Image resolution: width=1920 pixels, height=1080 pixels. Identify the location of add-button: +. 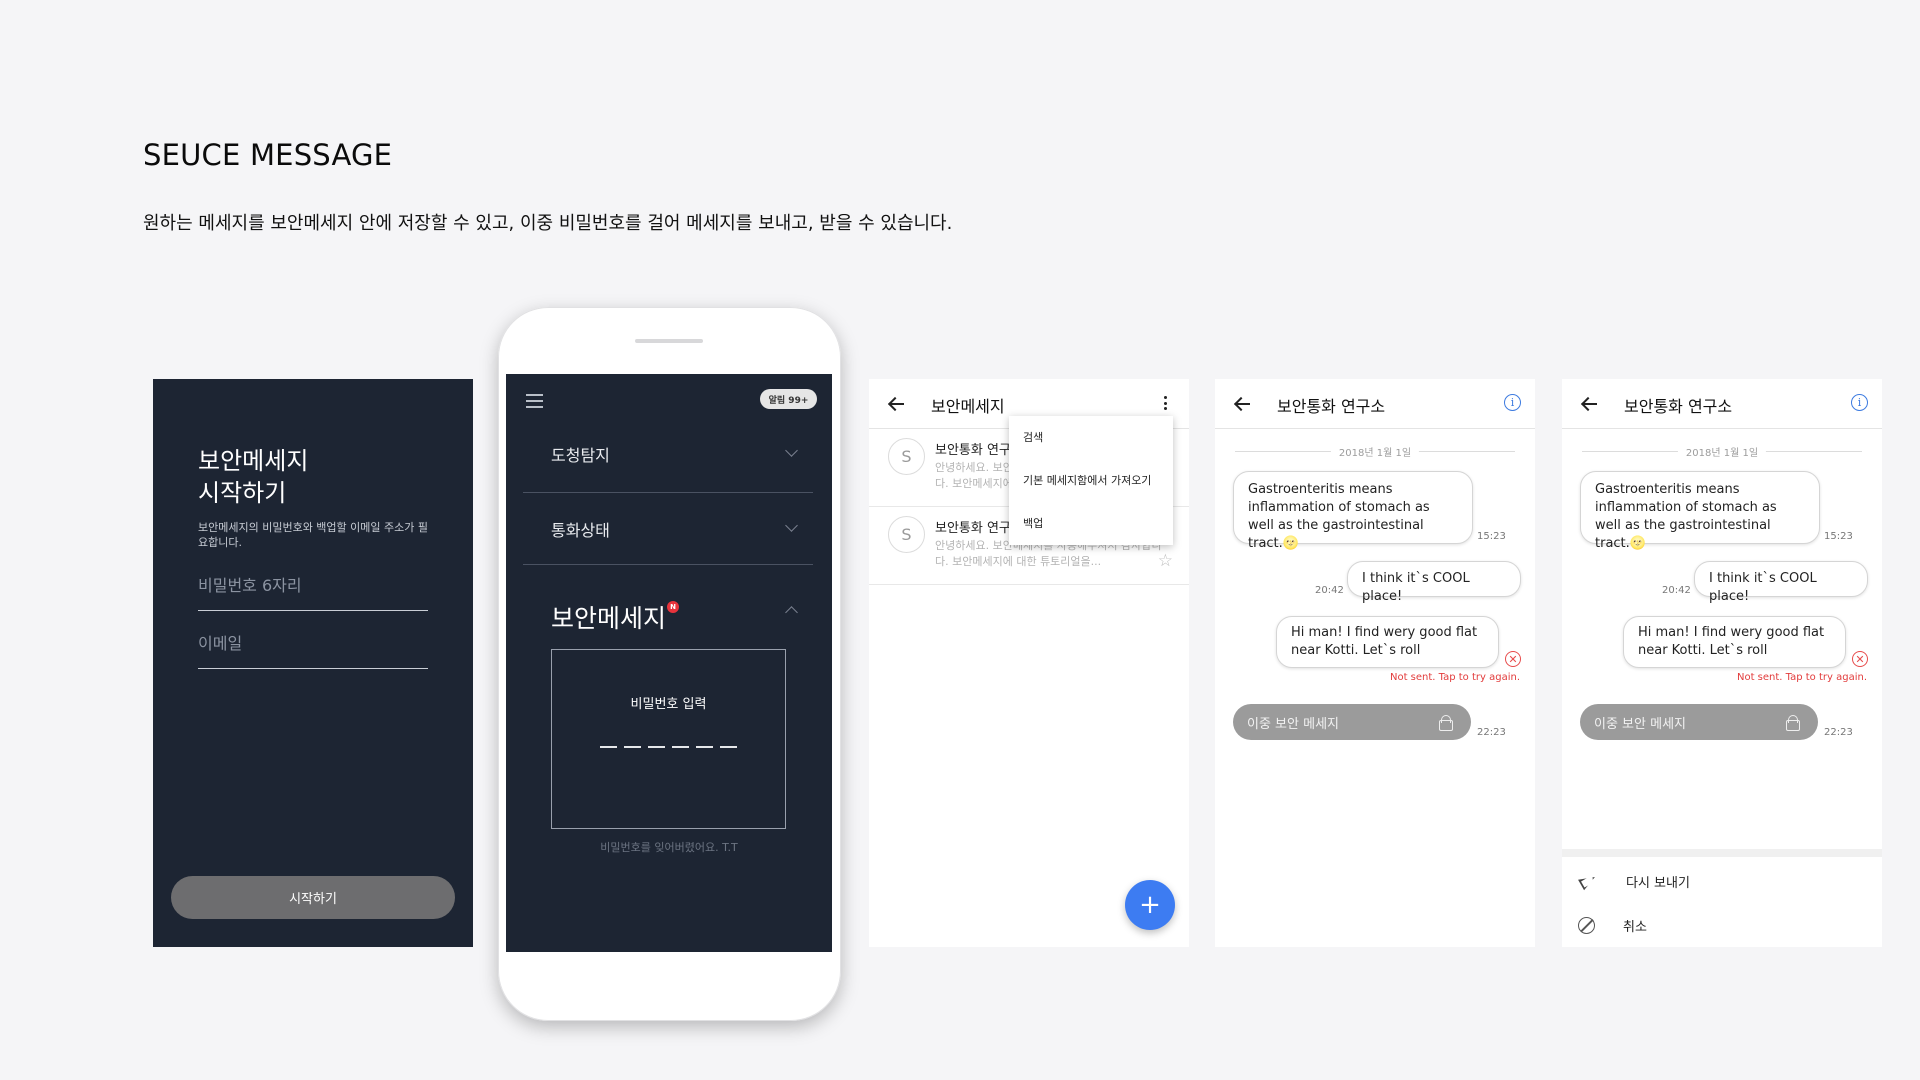
(1150, 905).